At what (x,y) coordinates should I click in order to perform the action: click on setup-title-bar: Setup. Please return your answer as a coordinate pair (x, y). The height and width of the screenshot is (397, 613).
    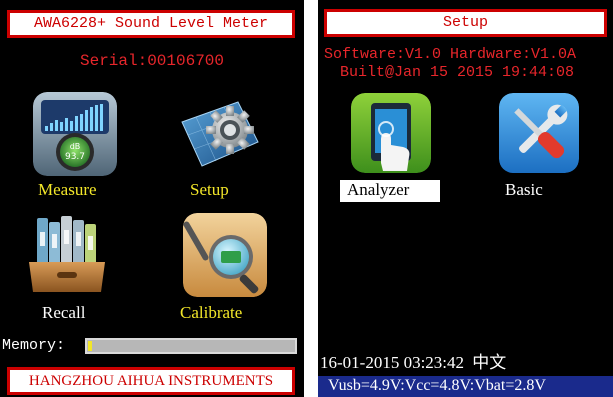
    Looking at the image, I should click on (465, 23).